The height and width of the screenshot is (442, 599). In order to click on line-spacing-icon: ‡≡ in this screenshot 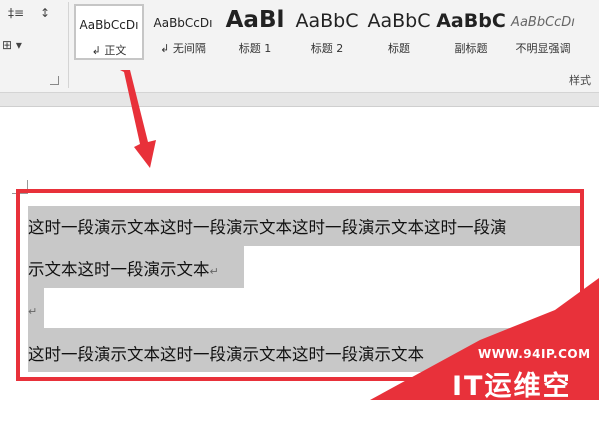, I will do `click(16, 13)`.